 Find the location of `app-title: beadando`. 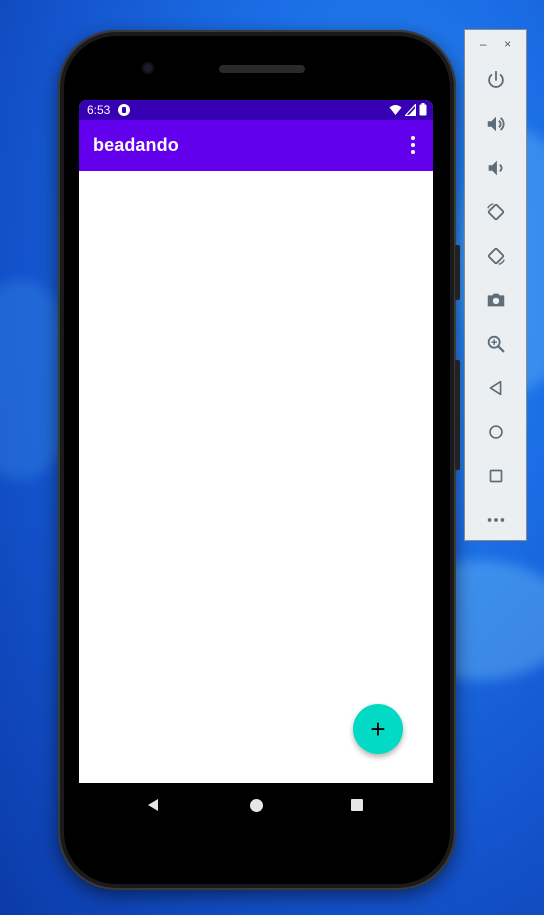

app-title: beadando is located at coordinates (136, 145).